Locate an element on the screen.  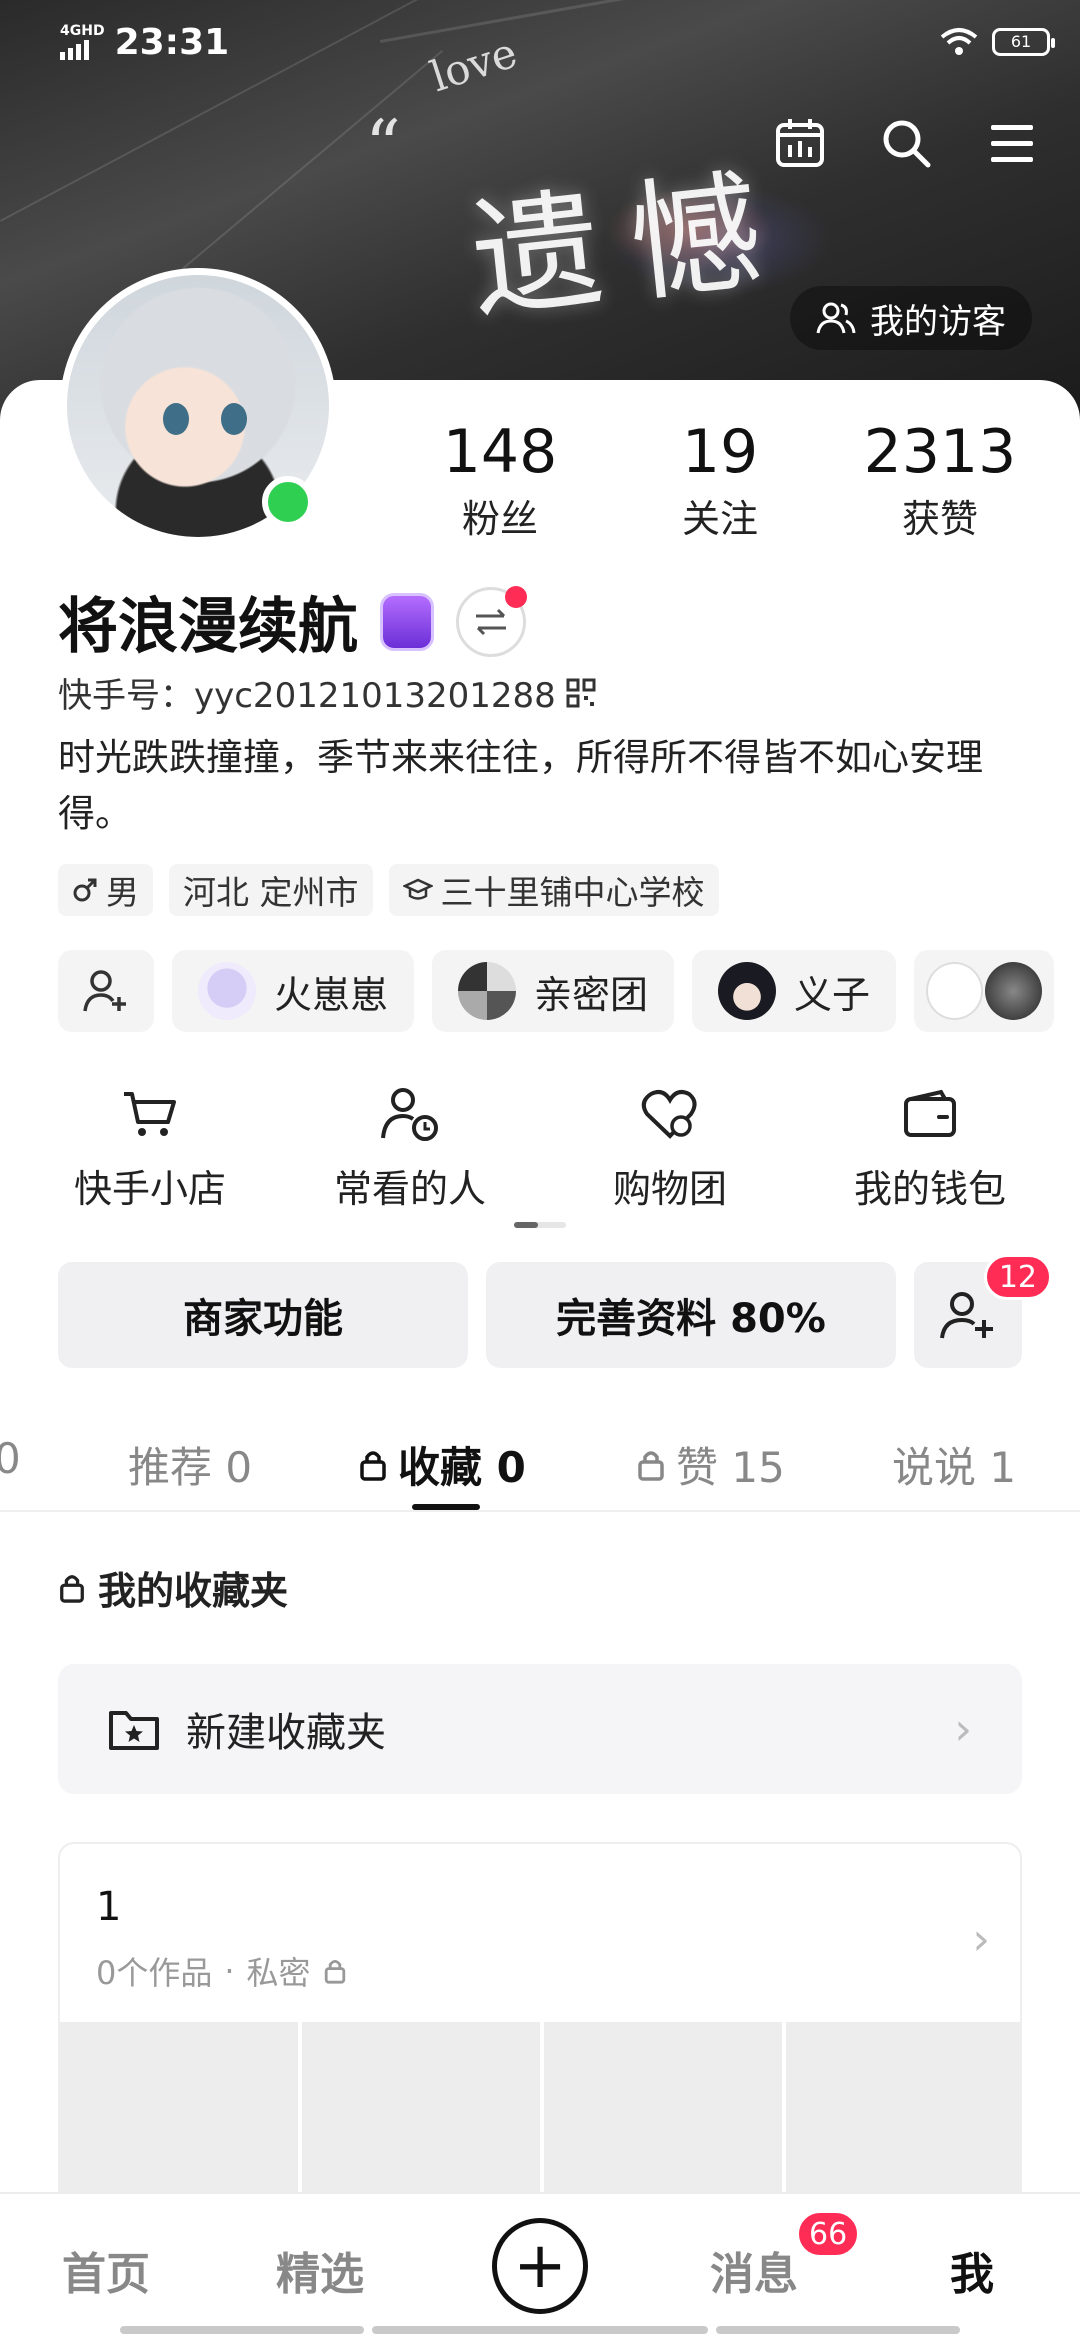
friend-chip-1: 火崽崽 is located at coordinates (293, 991).